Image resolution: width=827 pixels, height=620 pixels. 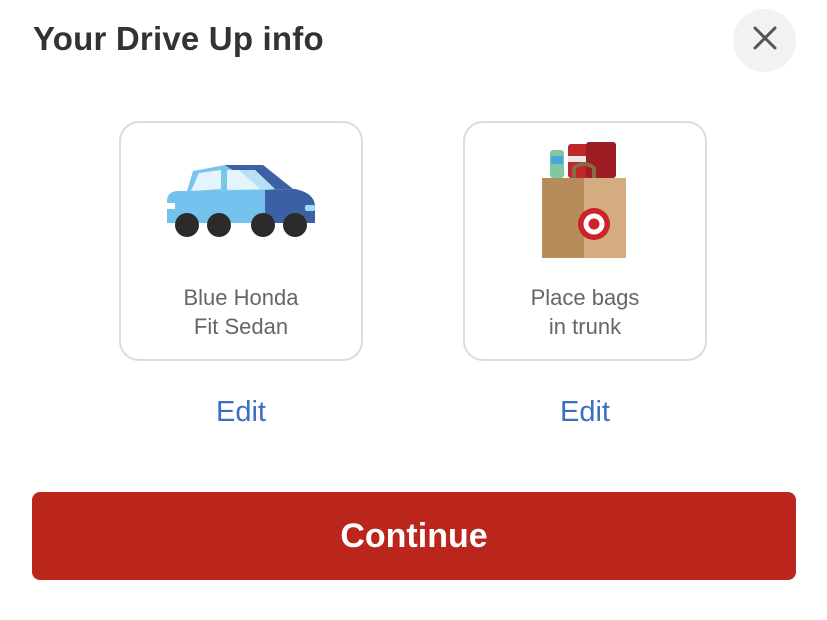 I want to click on pickup-instructions-card: Place bags in trunk, so click(x=585, y=241).